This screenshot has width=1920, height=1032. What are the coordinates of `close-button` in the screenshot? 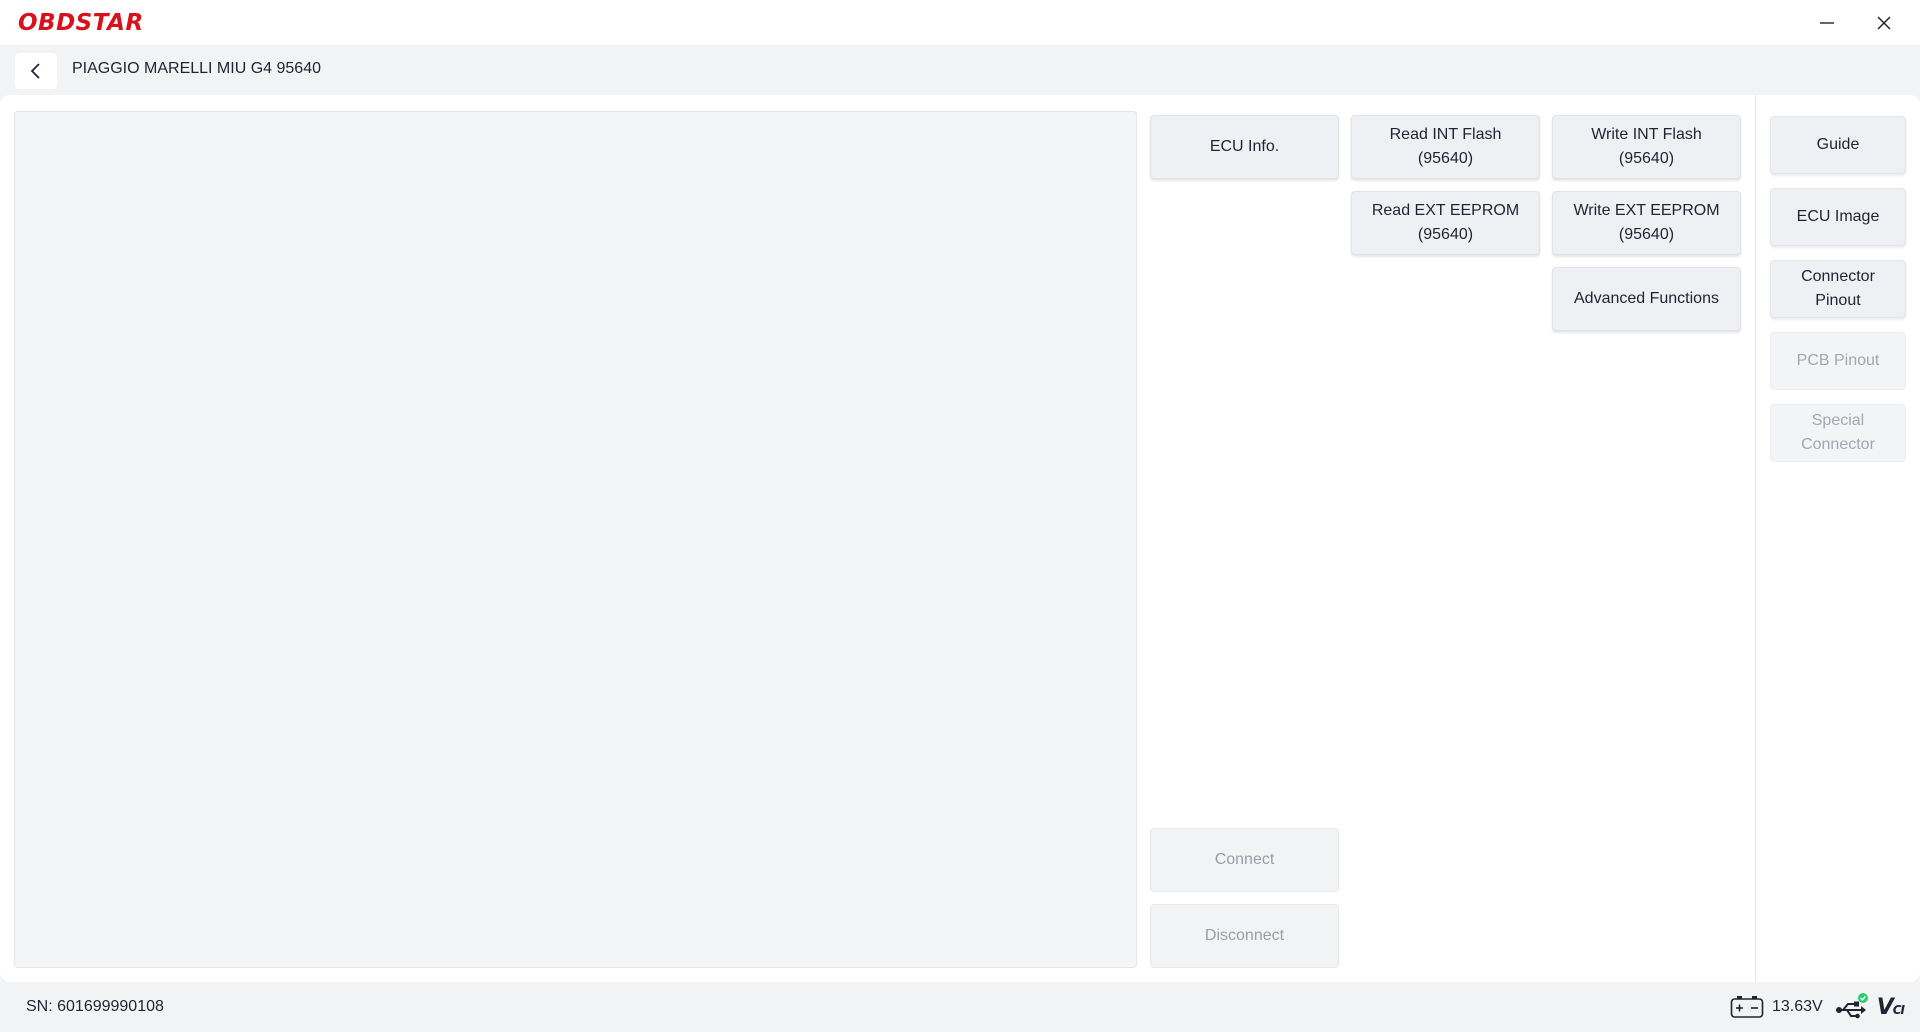 It's located at (1884, 23).